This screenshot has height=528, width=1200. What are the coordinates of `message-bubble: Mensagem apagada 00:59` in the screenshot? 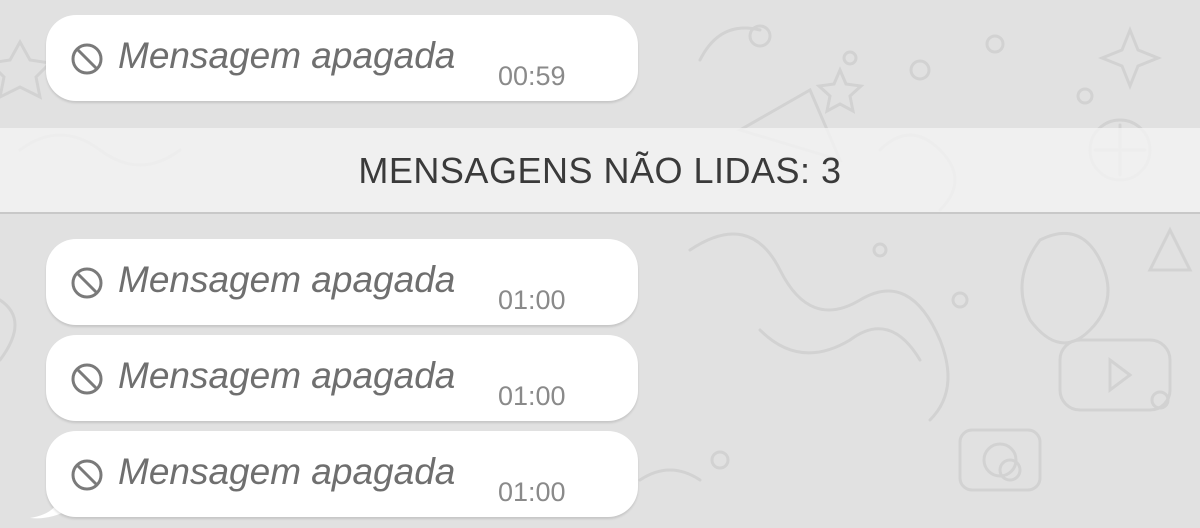 It's located at (342, 58).